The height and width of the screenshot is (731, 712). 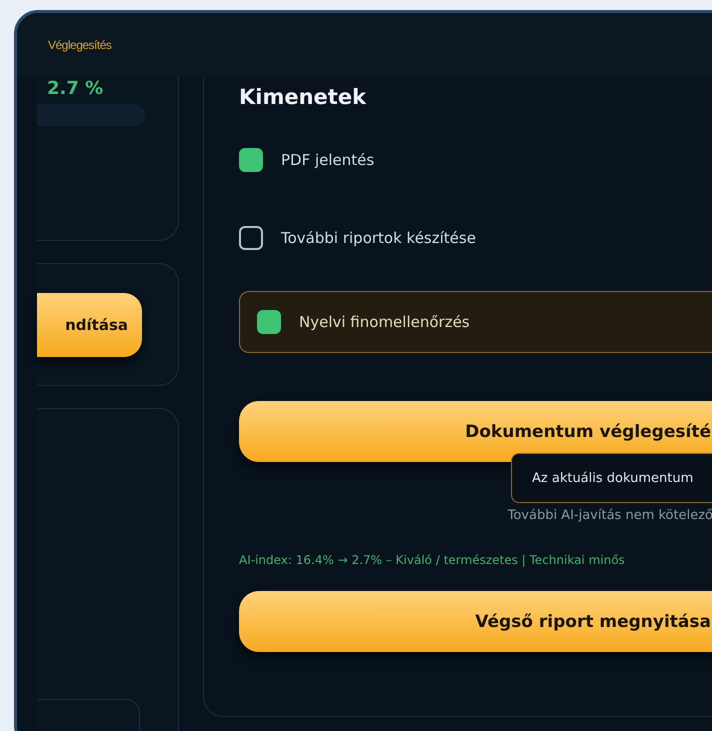 What do you see at coordinates (432, 560) in the screenshot?
I see `status-text: AI-index: 16.4% → 2.7% – Kiváló / természetes | Technikai minős` at bounding box center [432, 560].